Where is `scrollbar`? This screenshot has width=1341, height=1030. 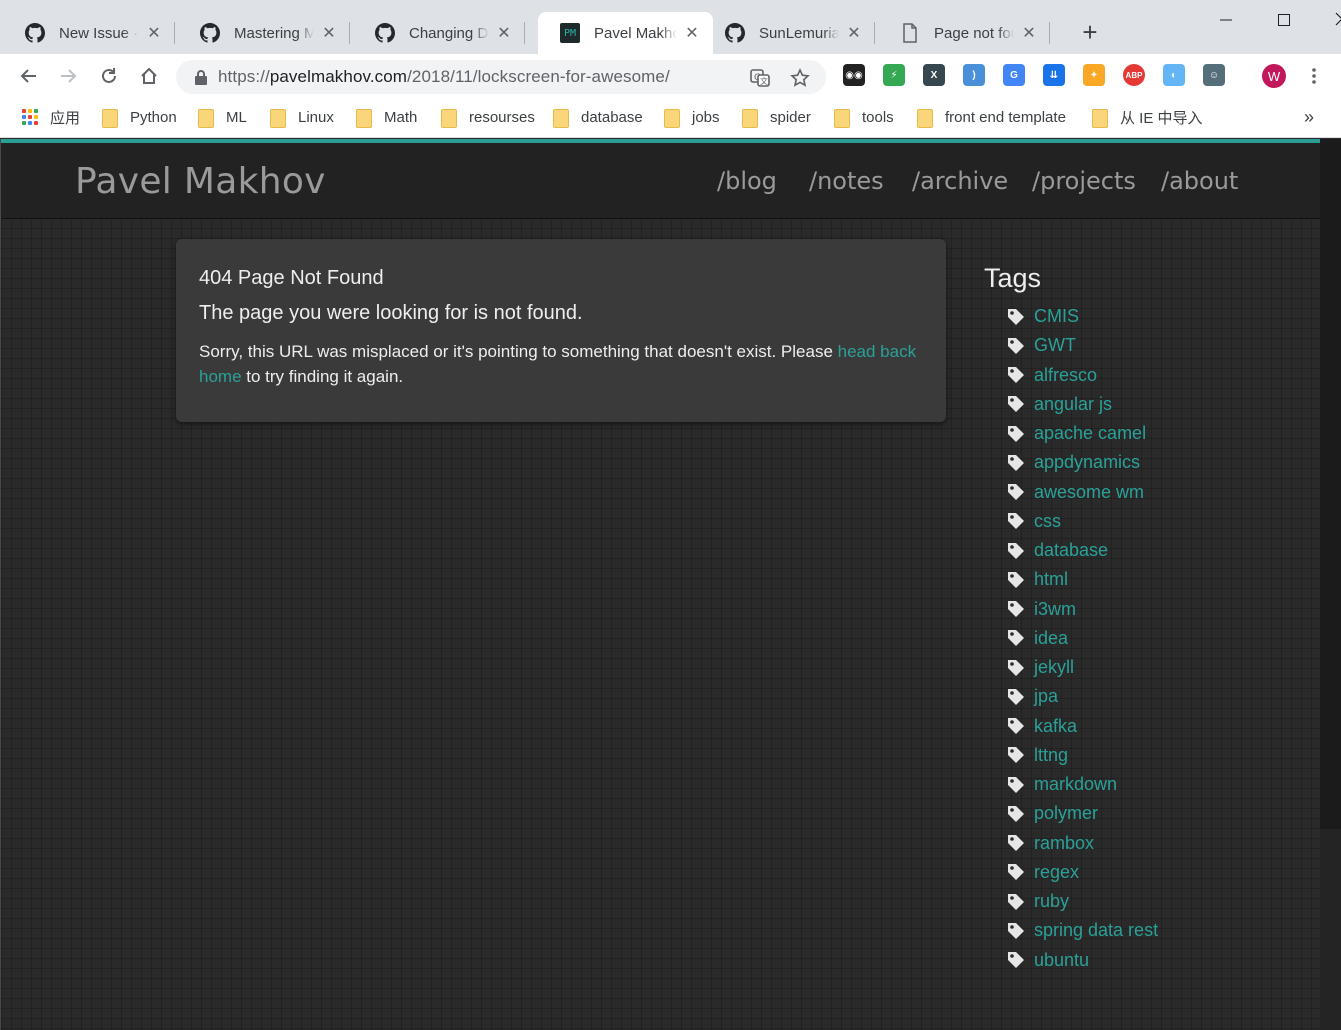 scrollbar is located at coordinates (1330, 584).